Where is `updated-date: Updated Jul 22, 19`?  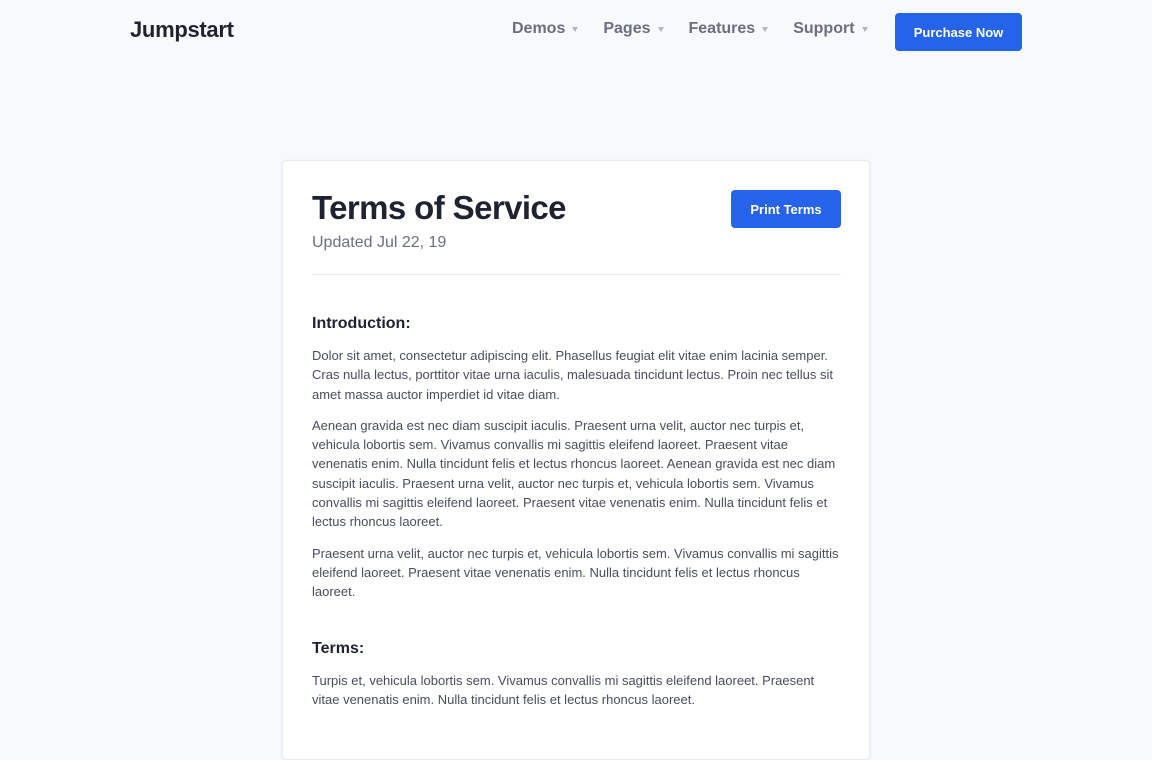 updated-date: Updated Jul 22, 19 is located at coordinates (379, 242).